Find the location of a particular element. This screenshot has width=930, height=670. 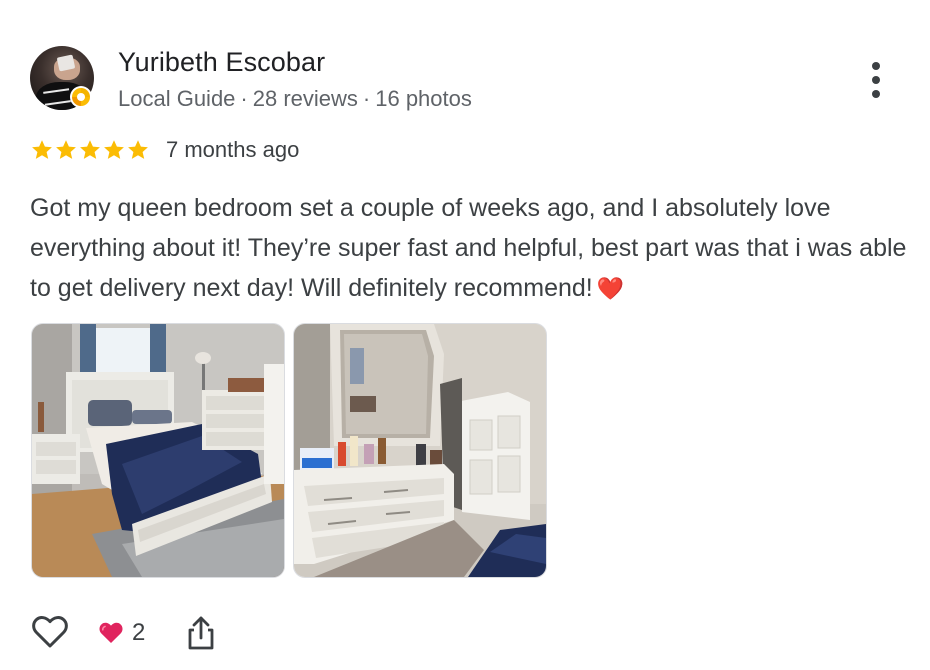

review-photo-dresser is located at coordinates (420, 450).